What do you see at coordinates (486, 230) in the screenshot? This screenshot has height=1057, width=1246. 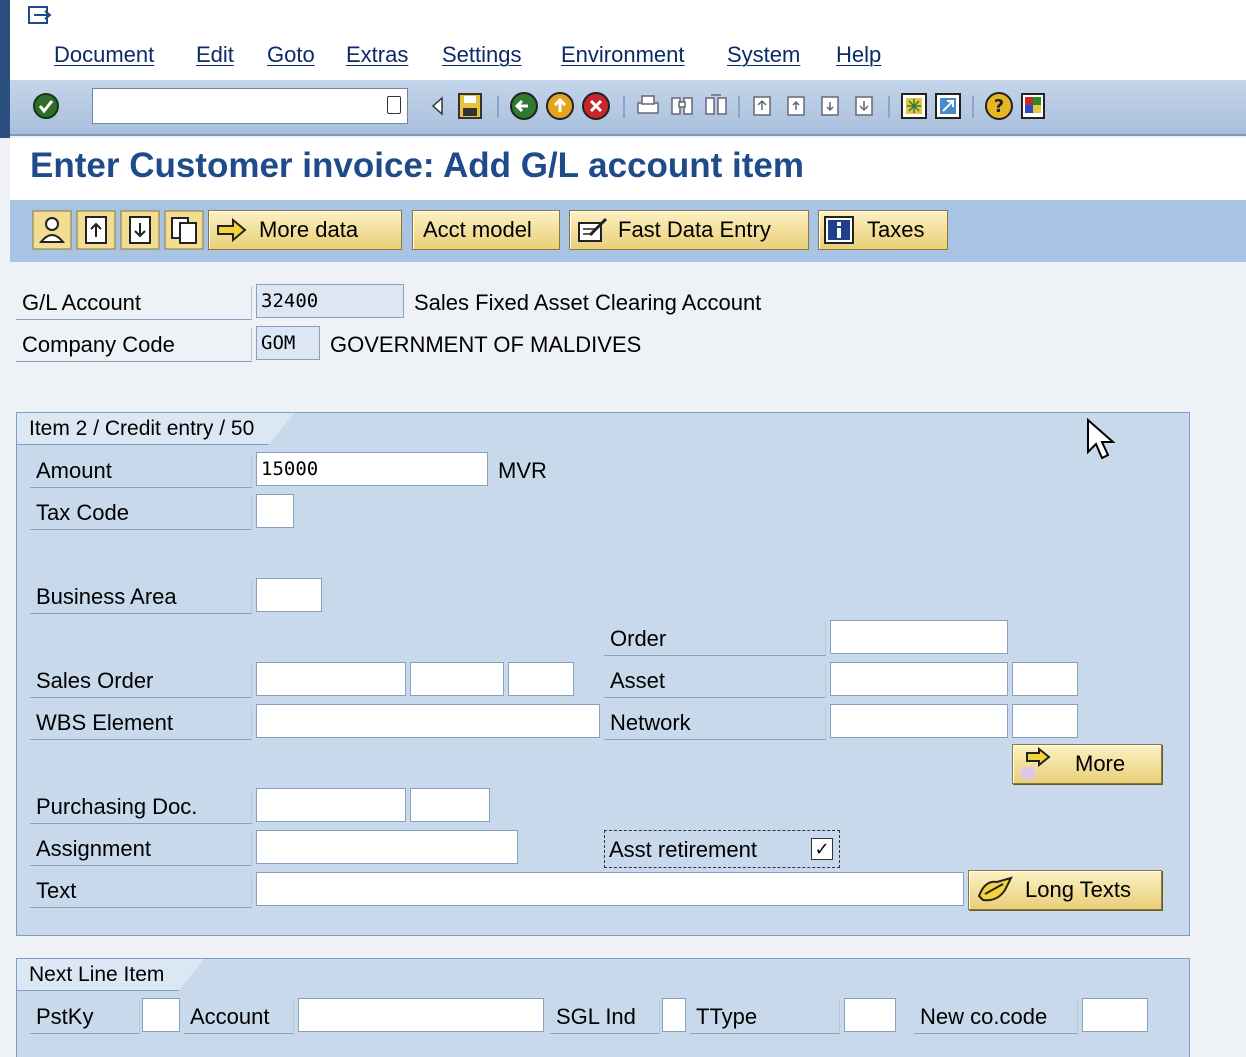 I see `acct-model-button: Acct model` at bounding box center [486, 230].